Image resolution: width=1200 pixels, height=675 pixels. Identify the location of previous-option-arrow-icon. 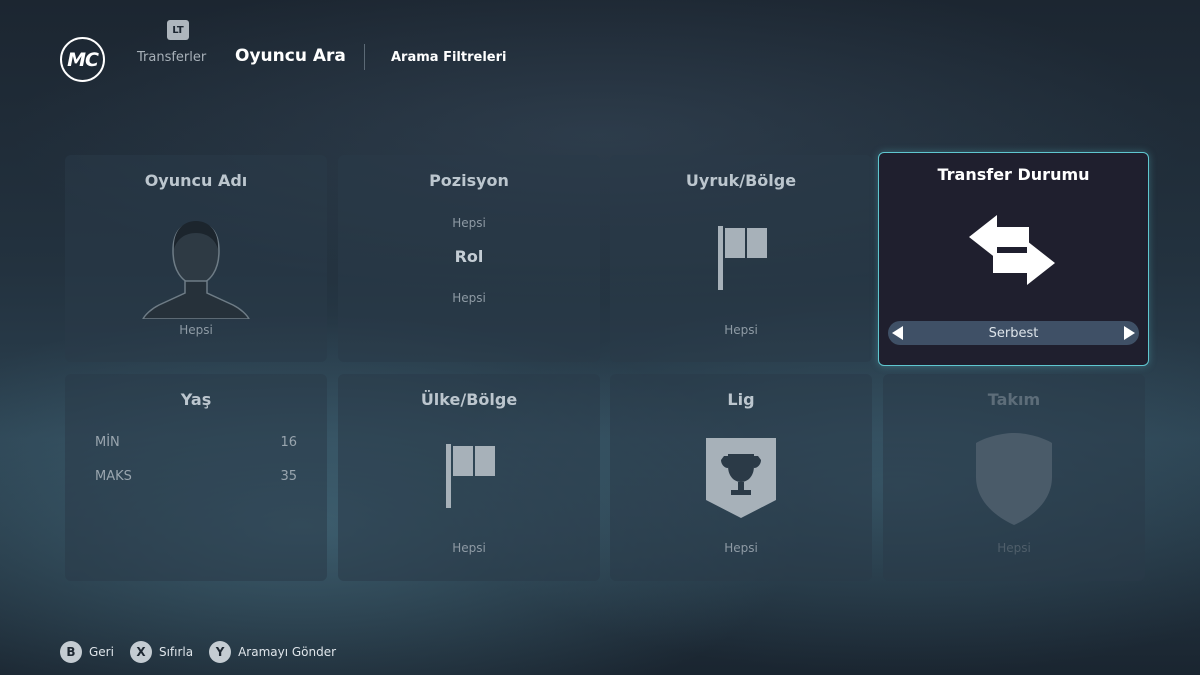
(897, 333).